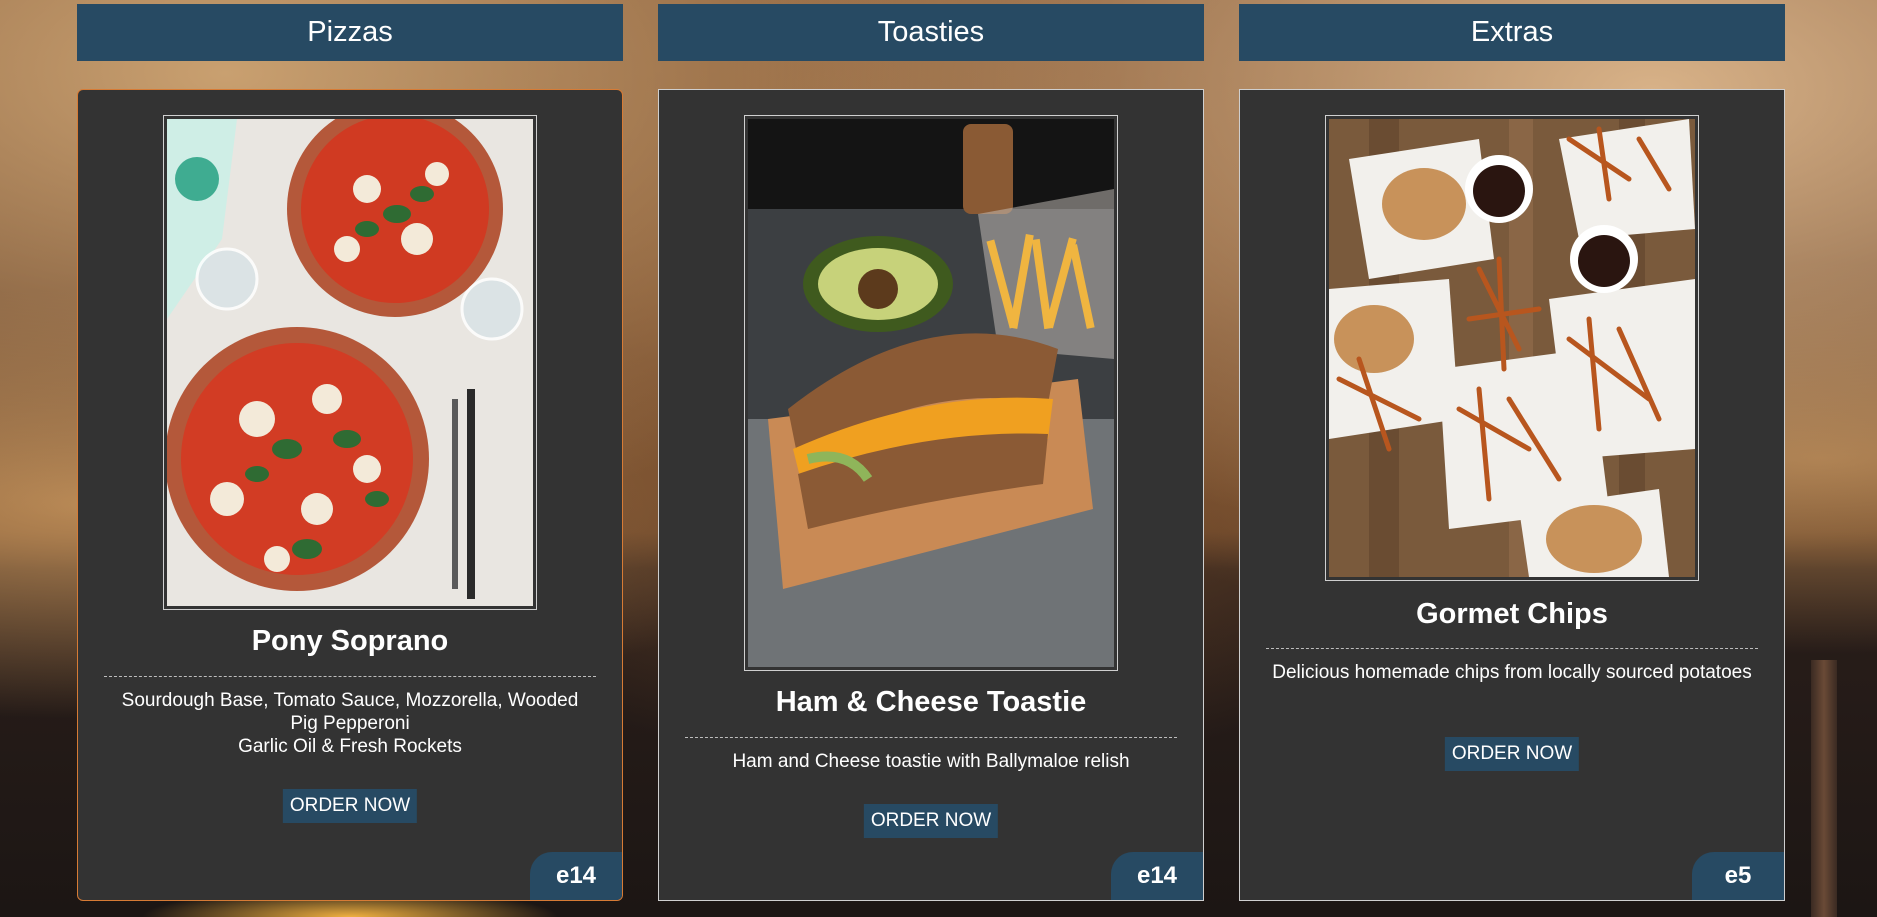 This screenshot has width=1877, height=917. Describe the element at coordinates (1512, 32) in the screenshot. I see `category-header: Extras` at that location.